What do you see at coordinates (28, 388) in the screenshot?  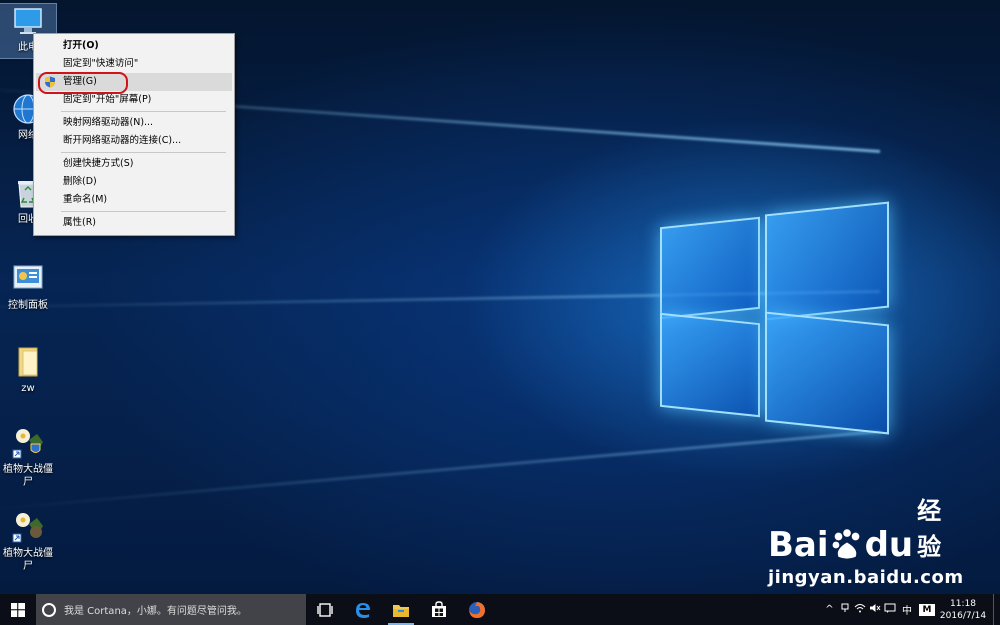 I see `desktop-icon-label: zw` at bounding box center [28, 388].